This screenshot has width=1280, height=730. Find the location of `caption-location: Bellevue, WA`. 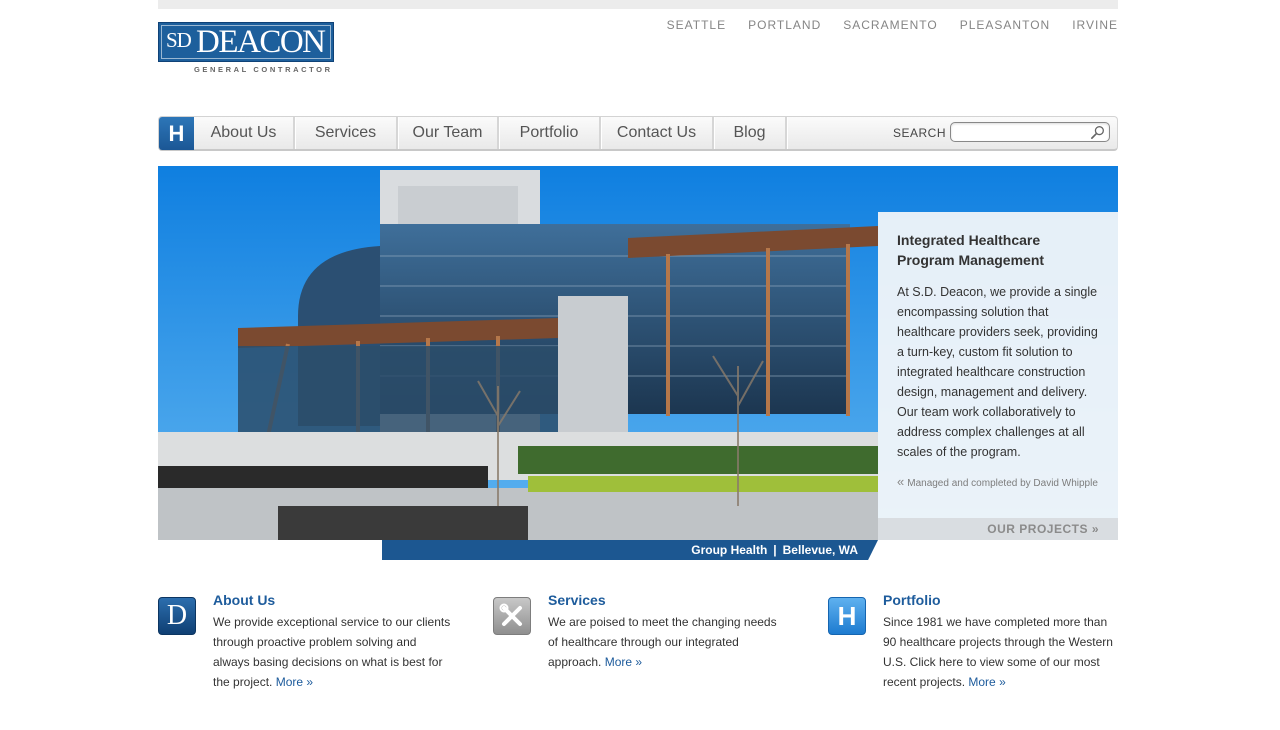

caption-location: Bellevue, WA is located at coordinates (820, 550).